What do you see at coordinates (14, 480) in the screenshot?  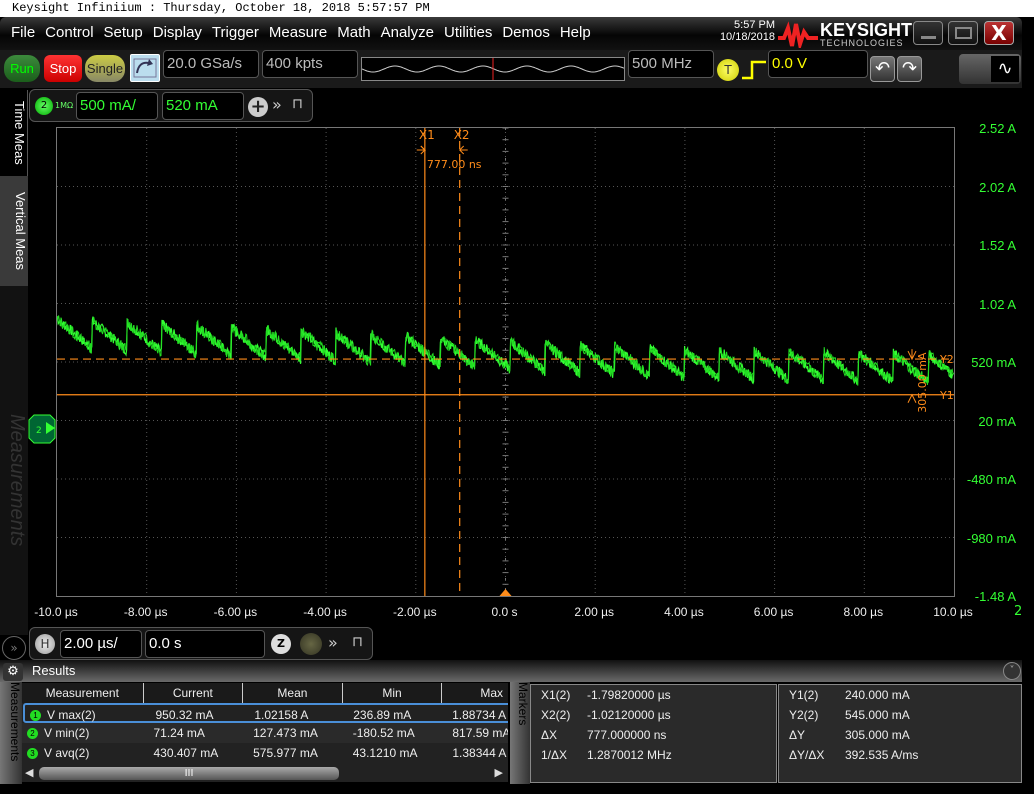 I see `tab-measurements: Measurements` at bounding box center [14, 480].